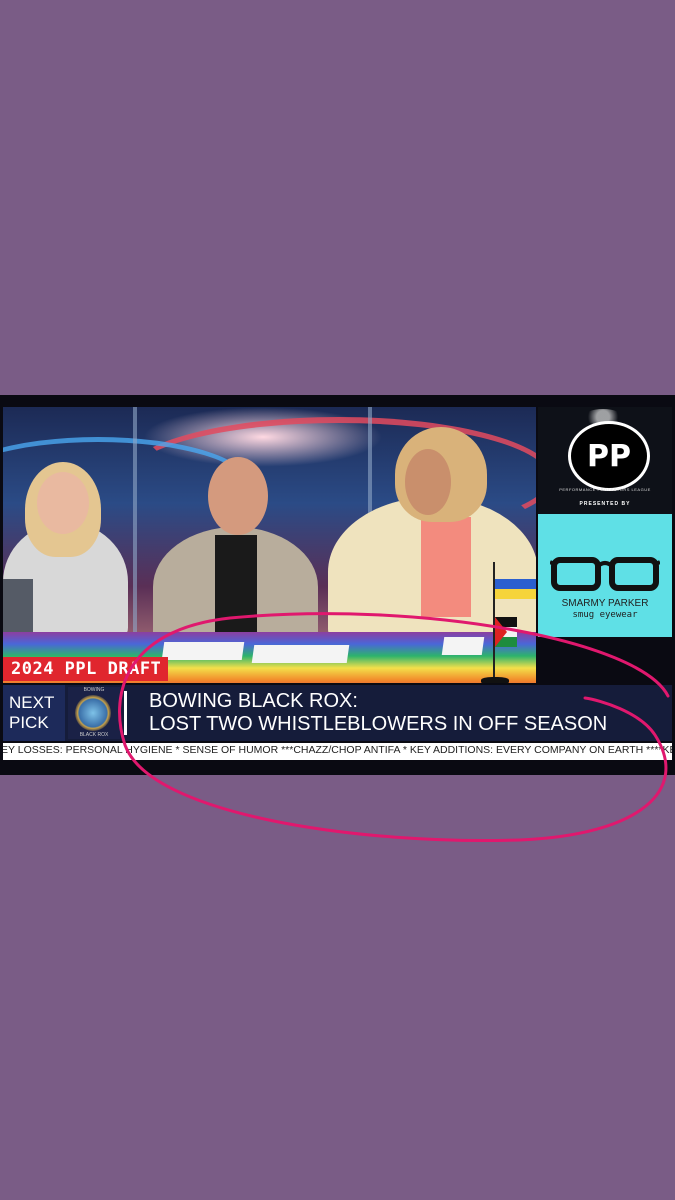 This screenshot has height=1200, width=675. I want to click on sponsor-brand: SMARMY PARKER, so click(605, 603).